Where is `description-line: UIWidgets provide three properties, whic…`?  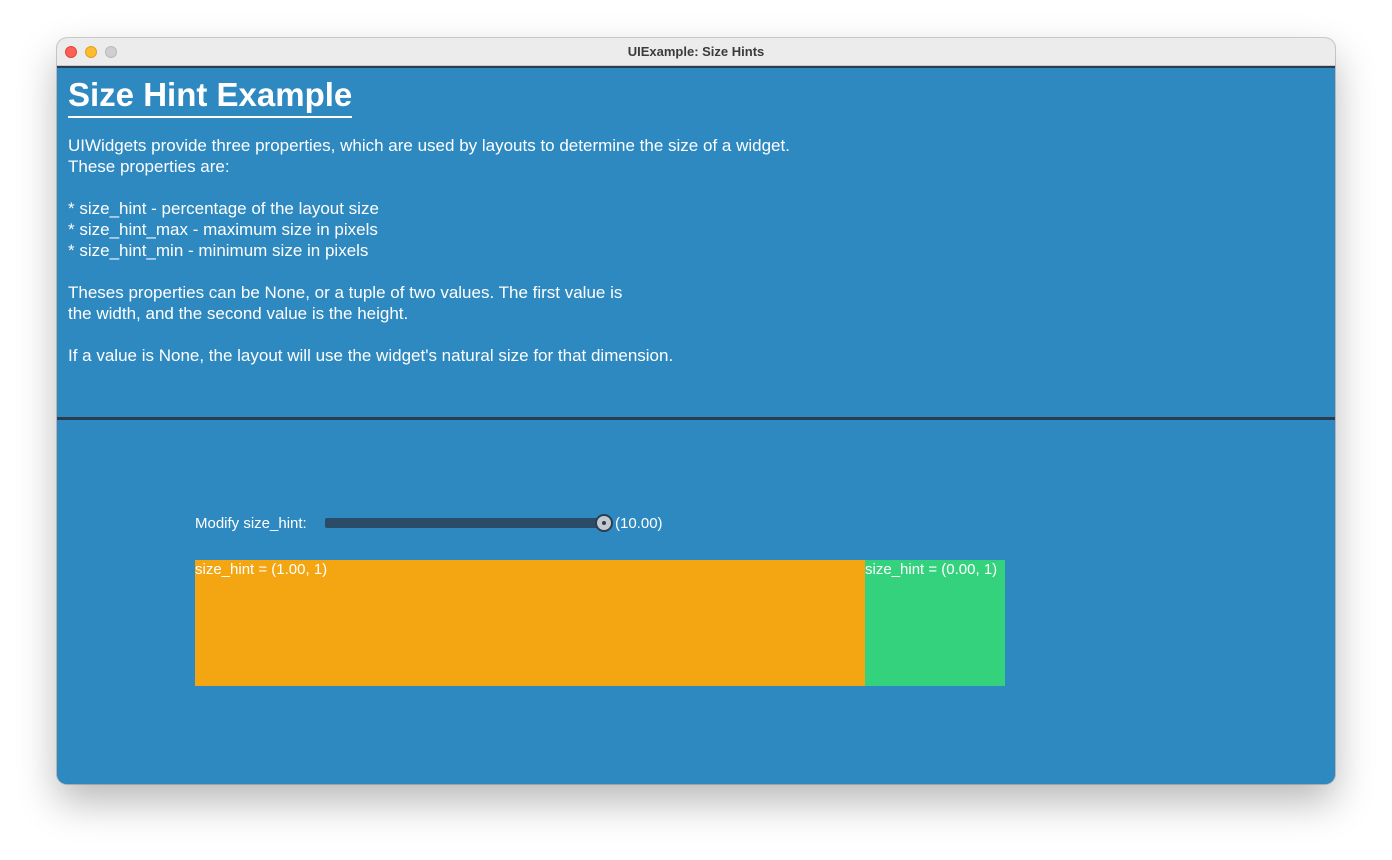 description-line: UIWidgets provide three properties, whic… is located at coordinates (429, 145).